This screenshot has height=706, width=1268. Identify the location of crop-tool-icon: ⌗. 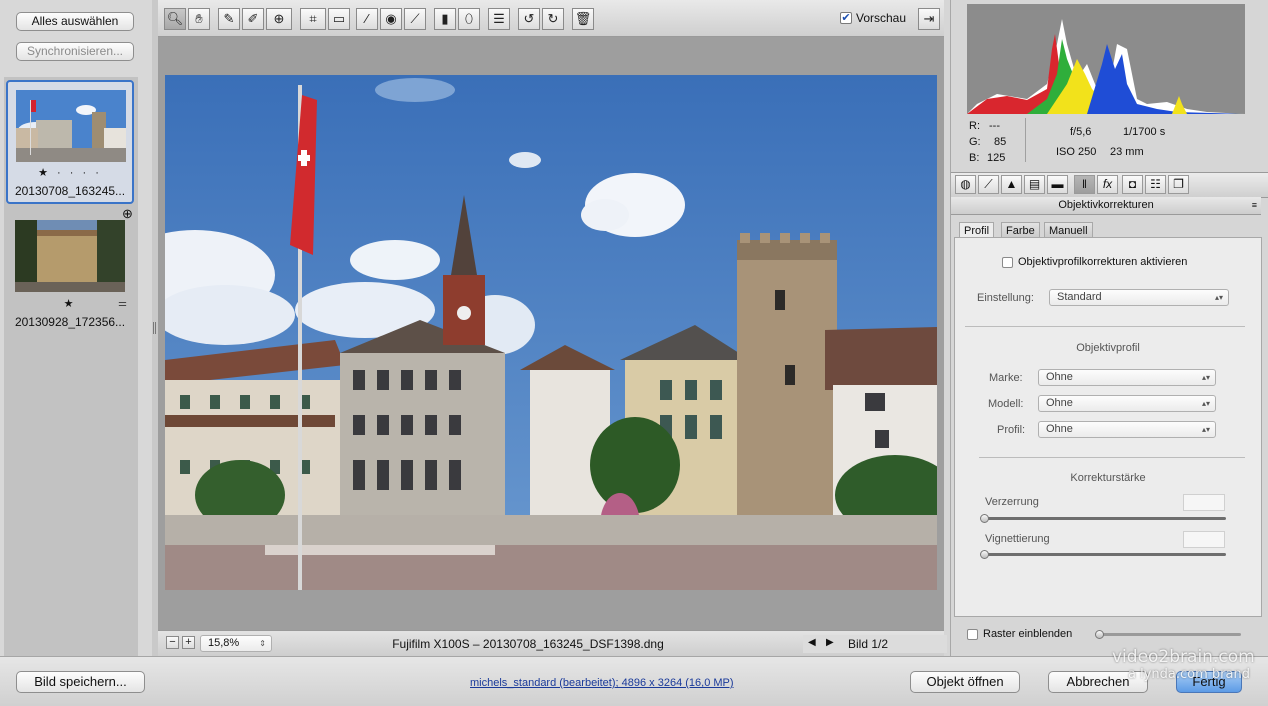
(313, 19).